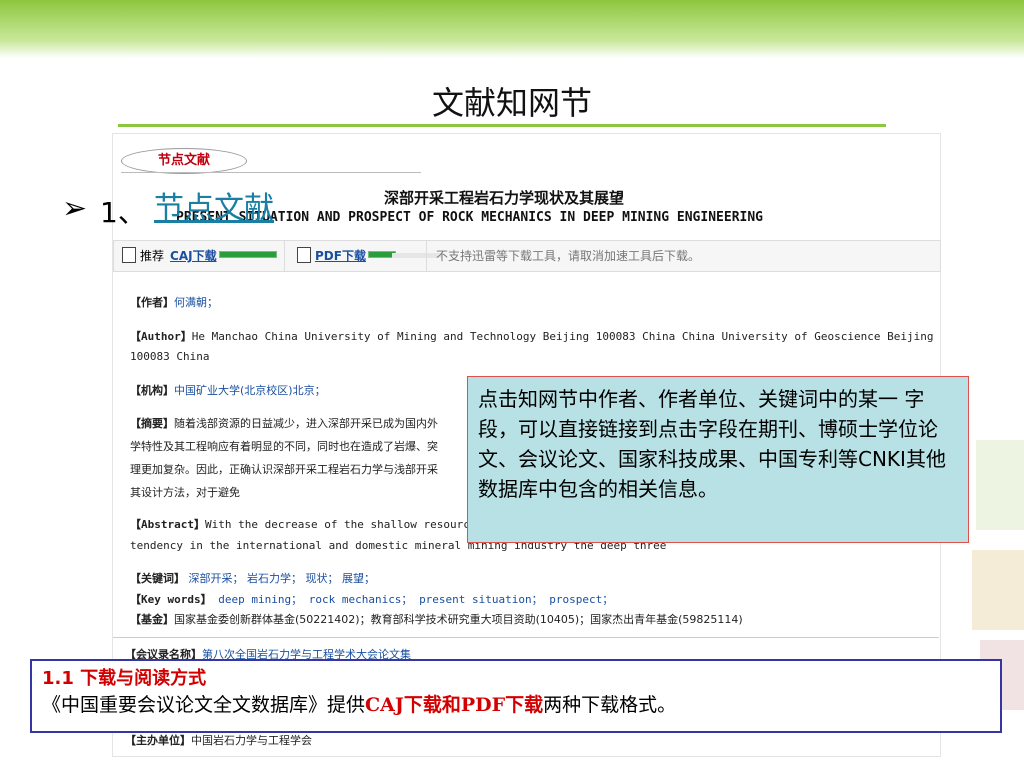 Image resolution: width=1024 pixels, height=768 pixels. I want to click on download-notice: 不支持迅雷等下载工具，请取消加速工具后下载。, so click(568, 256).